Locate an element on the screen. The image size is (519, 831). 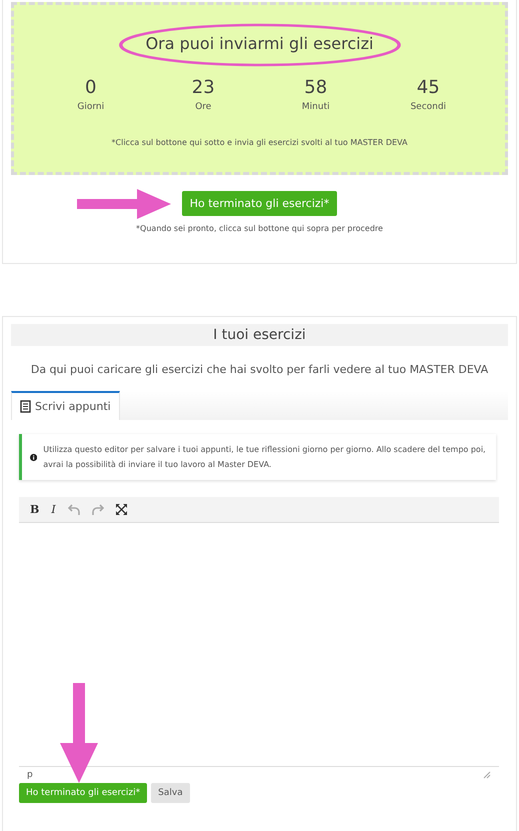
instruction-text: *Clicca sul bottone qui sotto e invia gli esercizi svolti al tuo MASTER DEVA is located at coordinates (260, 142).